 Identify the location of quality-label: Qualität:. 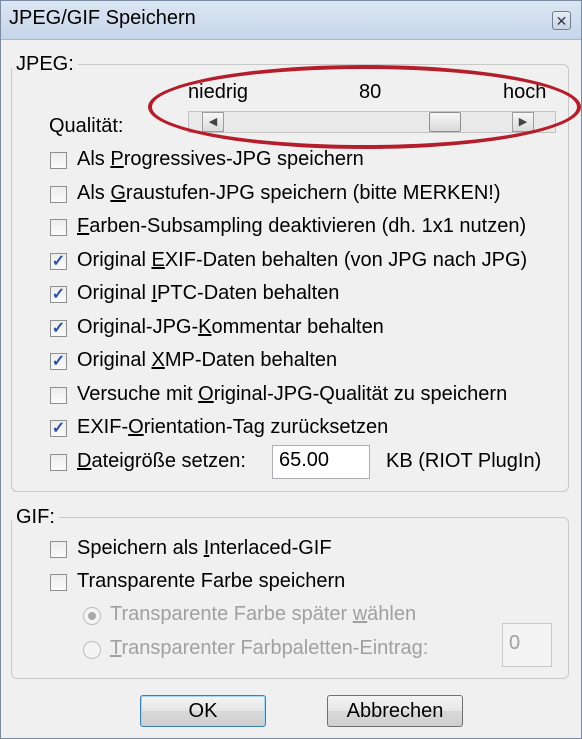
(86, 126).